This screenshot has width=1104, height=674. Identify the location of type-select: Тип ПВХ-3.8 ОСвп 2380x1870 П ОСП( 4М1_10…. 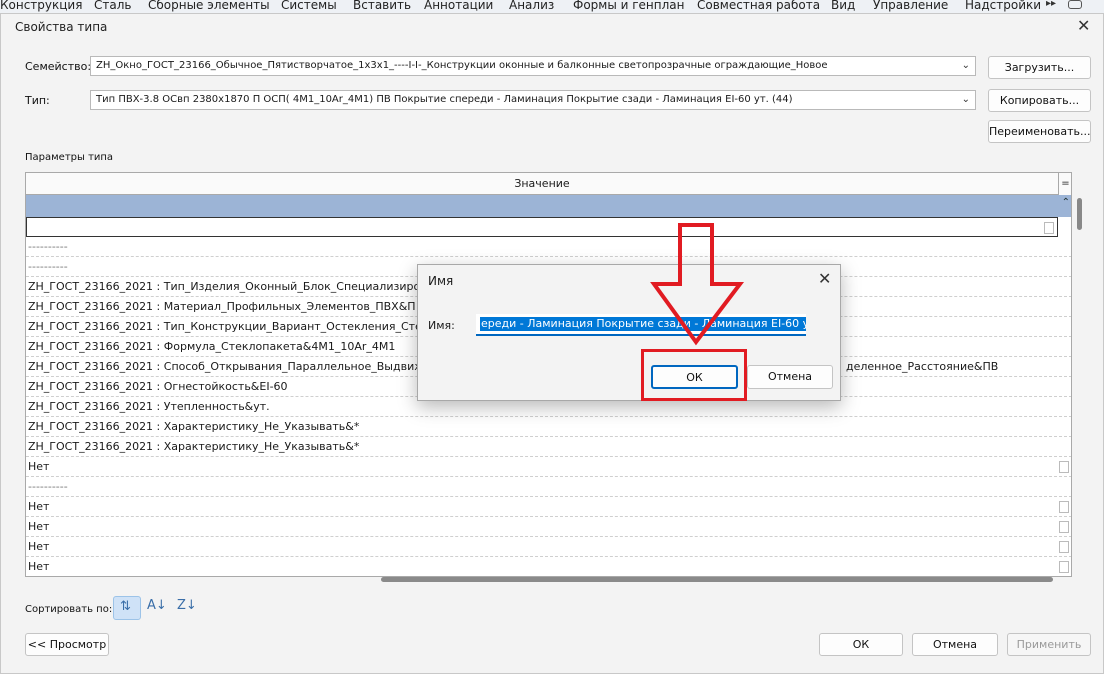
(533, 100).